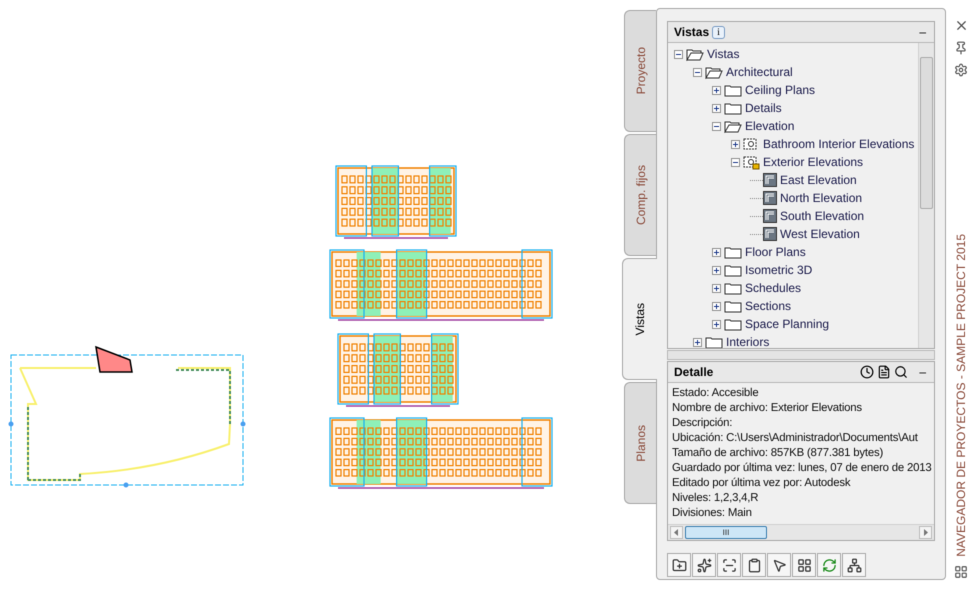  I want to click on vertical-tab: Proyecto, so click(640, 71).